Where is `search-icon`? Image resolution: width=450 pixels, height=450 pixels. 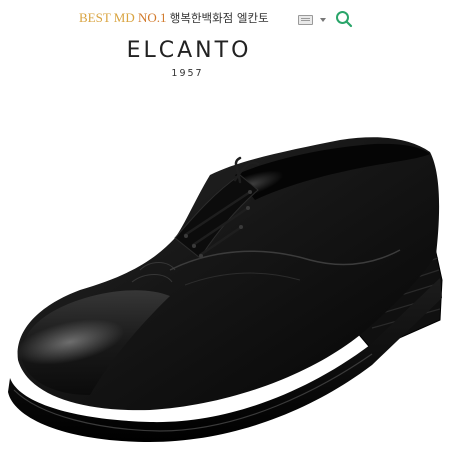 search-icon is located at coordinates (344, 19).